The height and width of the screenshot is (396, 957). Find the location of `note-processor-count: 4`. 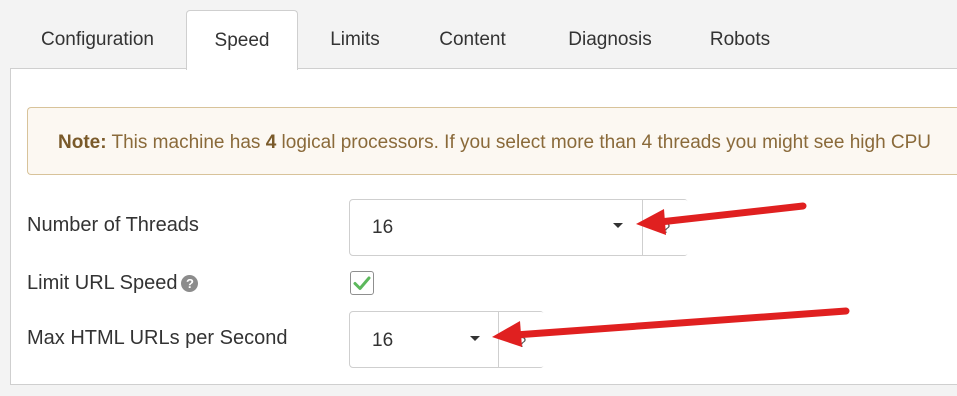

note-processor-count: 4 is located at coordinates (271, 142).